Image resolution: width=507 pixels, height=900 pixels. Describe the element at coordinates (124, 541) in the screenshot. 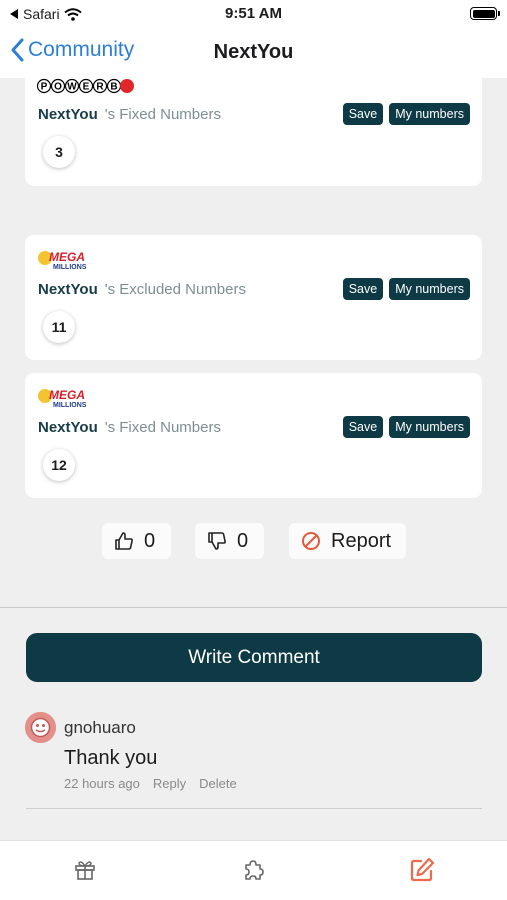

I see `thumbs-up-icon` at that location.